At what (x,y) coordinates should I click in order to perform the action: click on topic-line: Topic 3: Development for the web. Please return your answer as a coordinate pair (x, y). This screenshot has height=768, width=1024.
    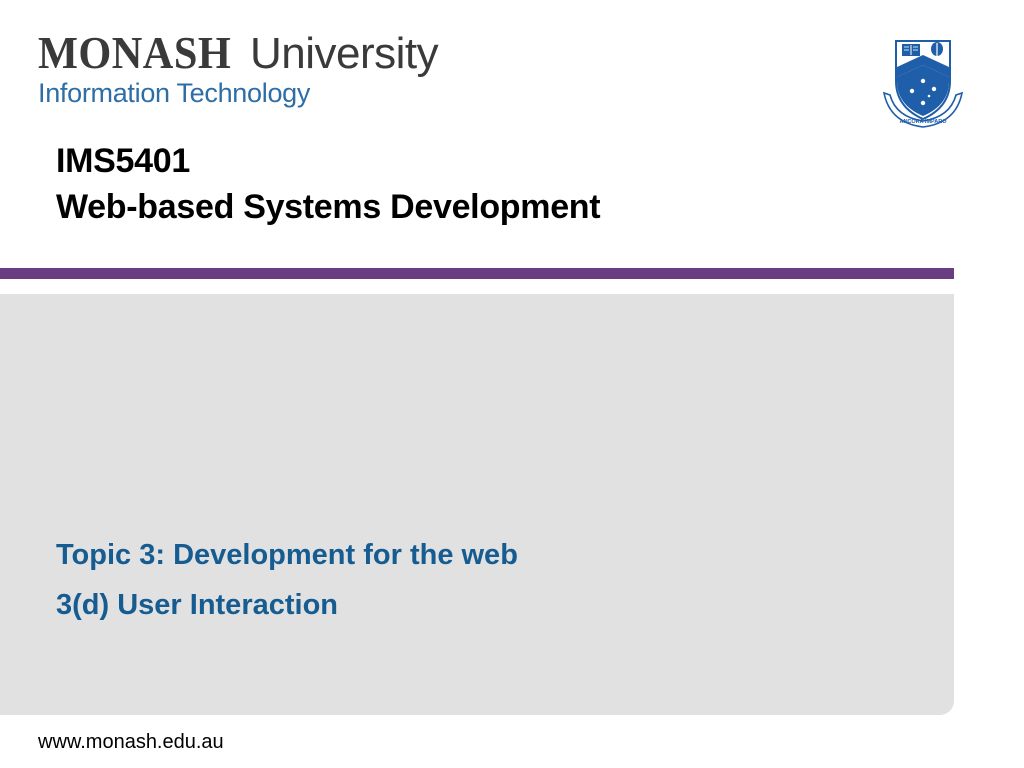
    Looking at the image, I should click on (287, 555).